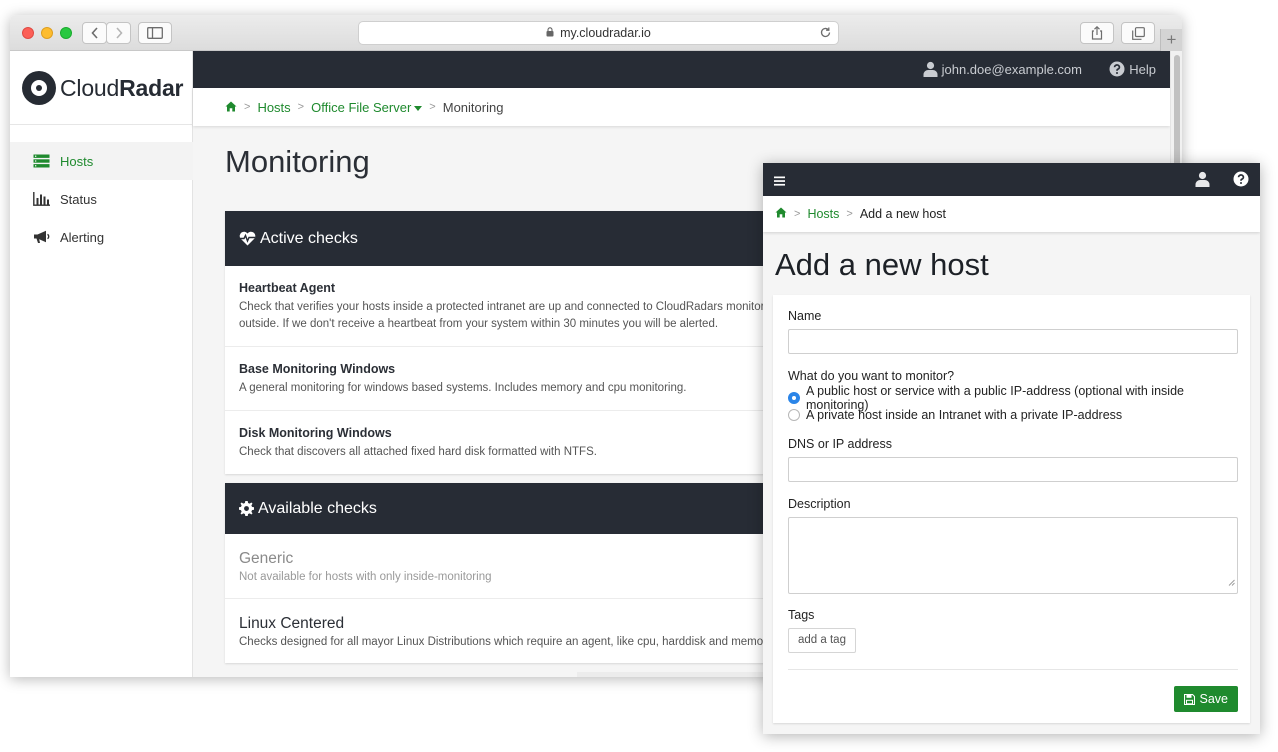 The image size is (1278, 752). I want to click on sidebar-item-hosts: Hosts, so click(101, 161).